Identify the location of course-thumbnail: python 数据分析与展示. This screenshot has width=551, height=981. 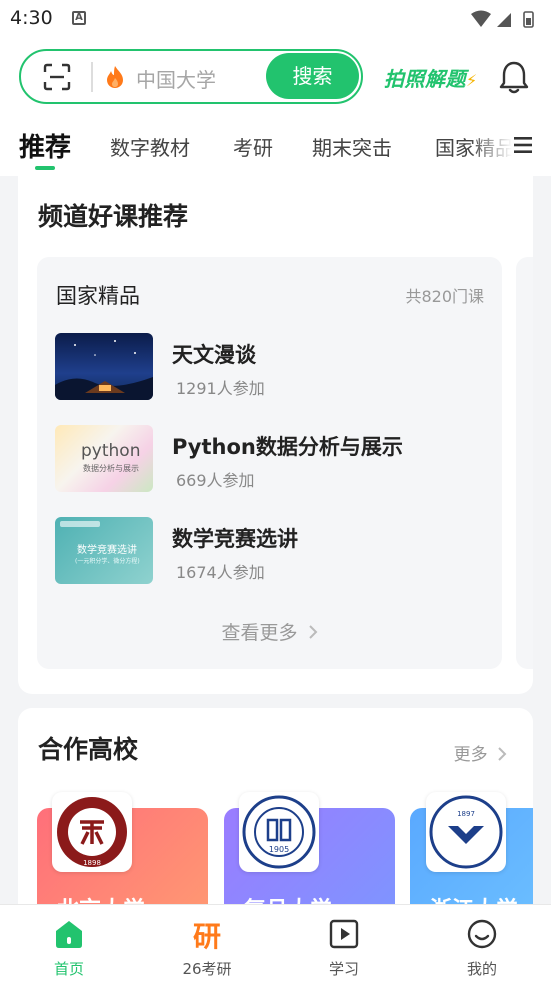
(104, 458).